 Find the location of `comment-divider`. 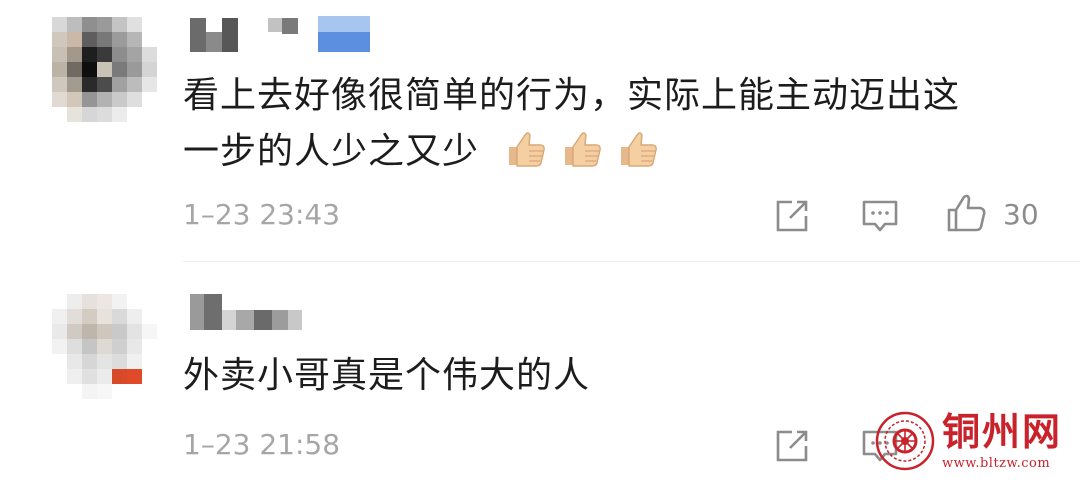

comment-divider is located at coordinates (631, 261).